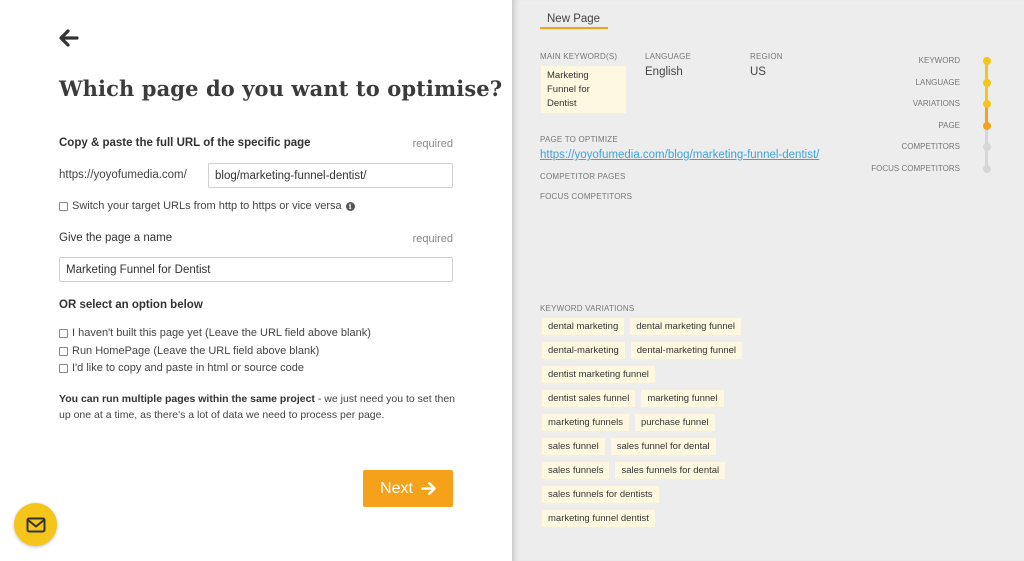 The width and height of the screenshot is (1024, 561). What do you see at coordinates (579, 56) in the screenshot?
I see `main-keyword-label: MAIN KEYWORD(S)` at bounding box center [579, 56].